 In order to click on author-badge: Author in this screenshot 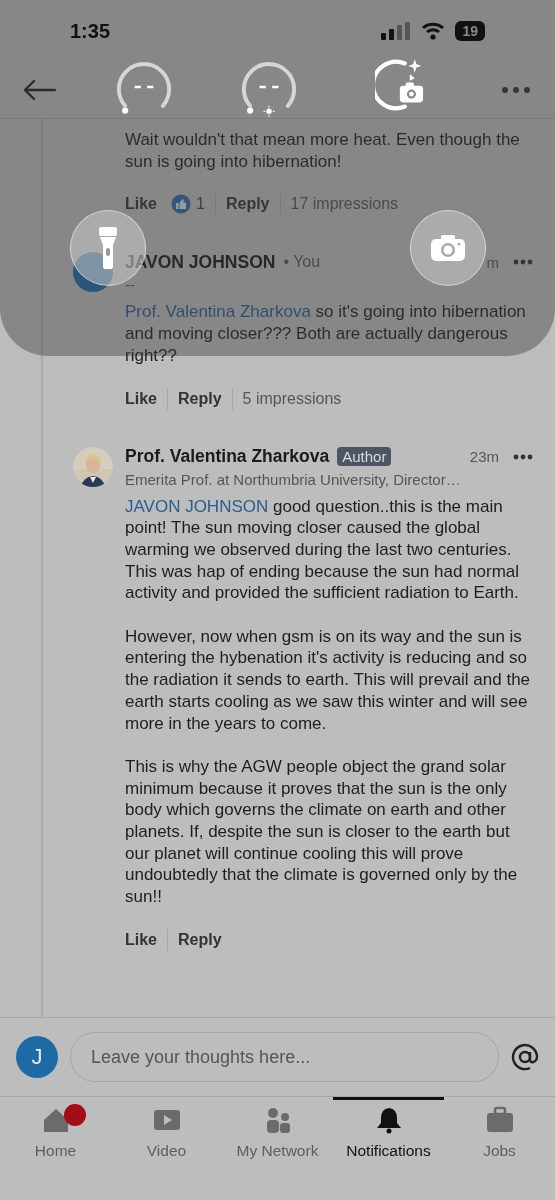, I will do `click(364, 456)`.